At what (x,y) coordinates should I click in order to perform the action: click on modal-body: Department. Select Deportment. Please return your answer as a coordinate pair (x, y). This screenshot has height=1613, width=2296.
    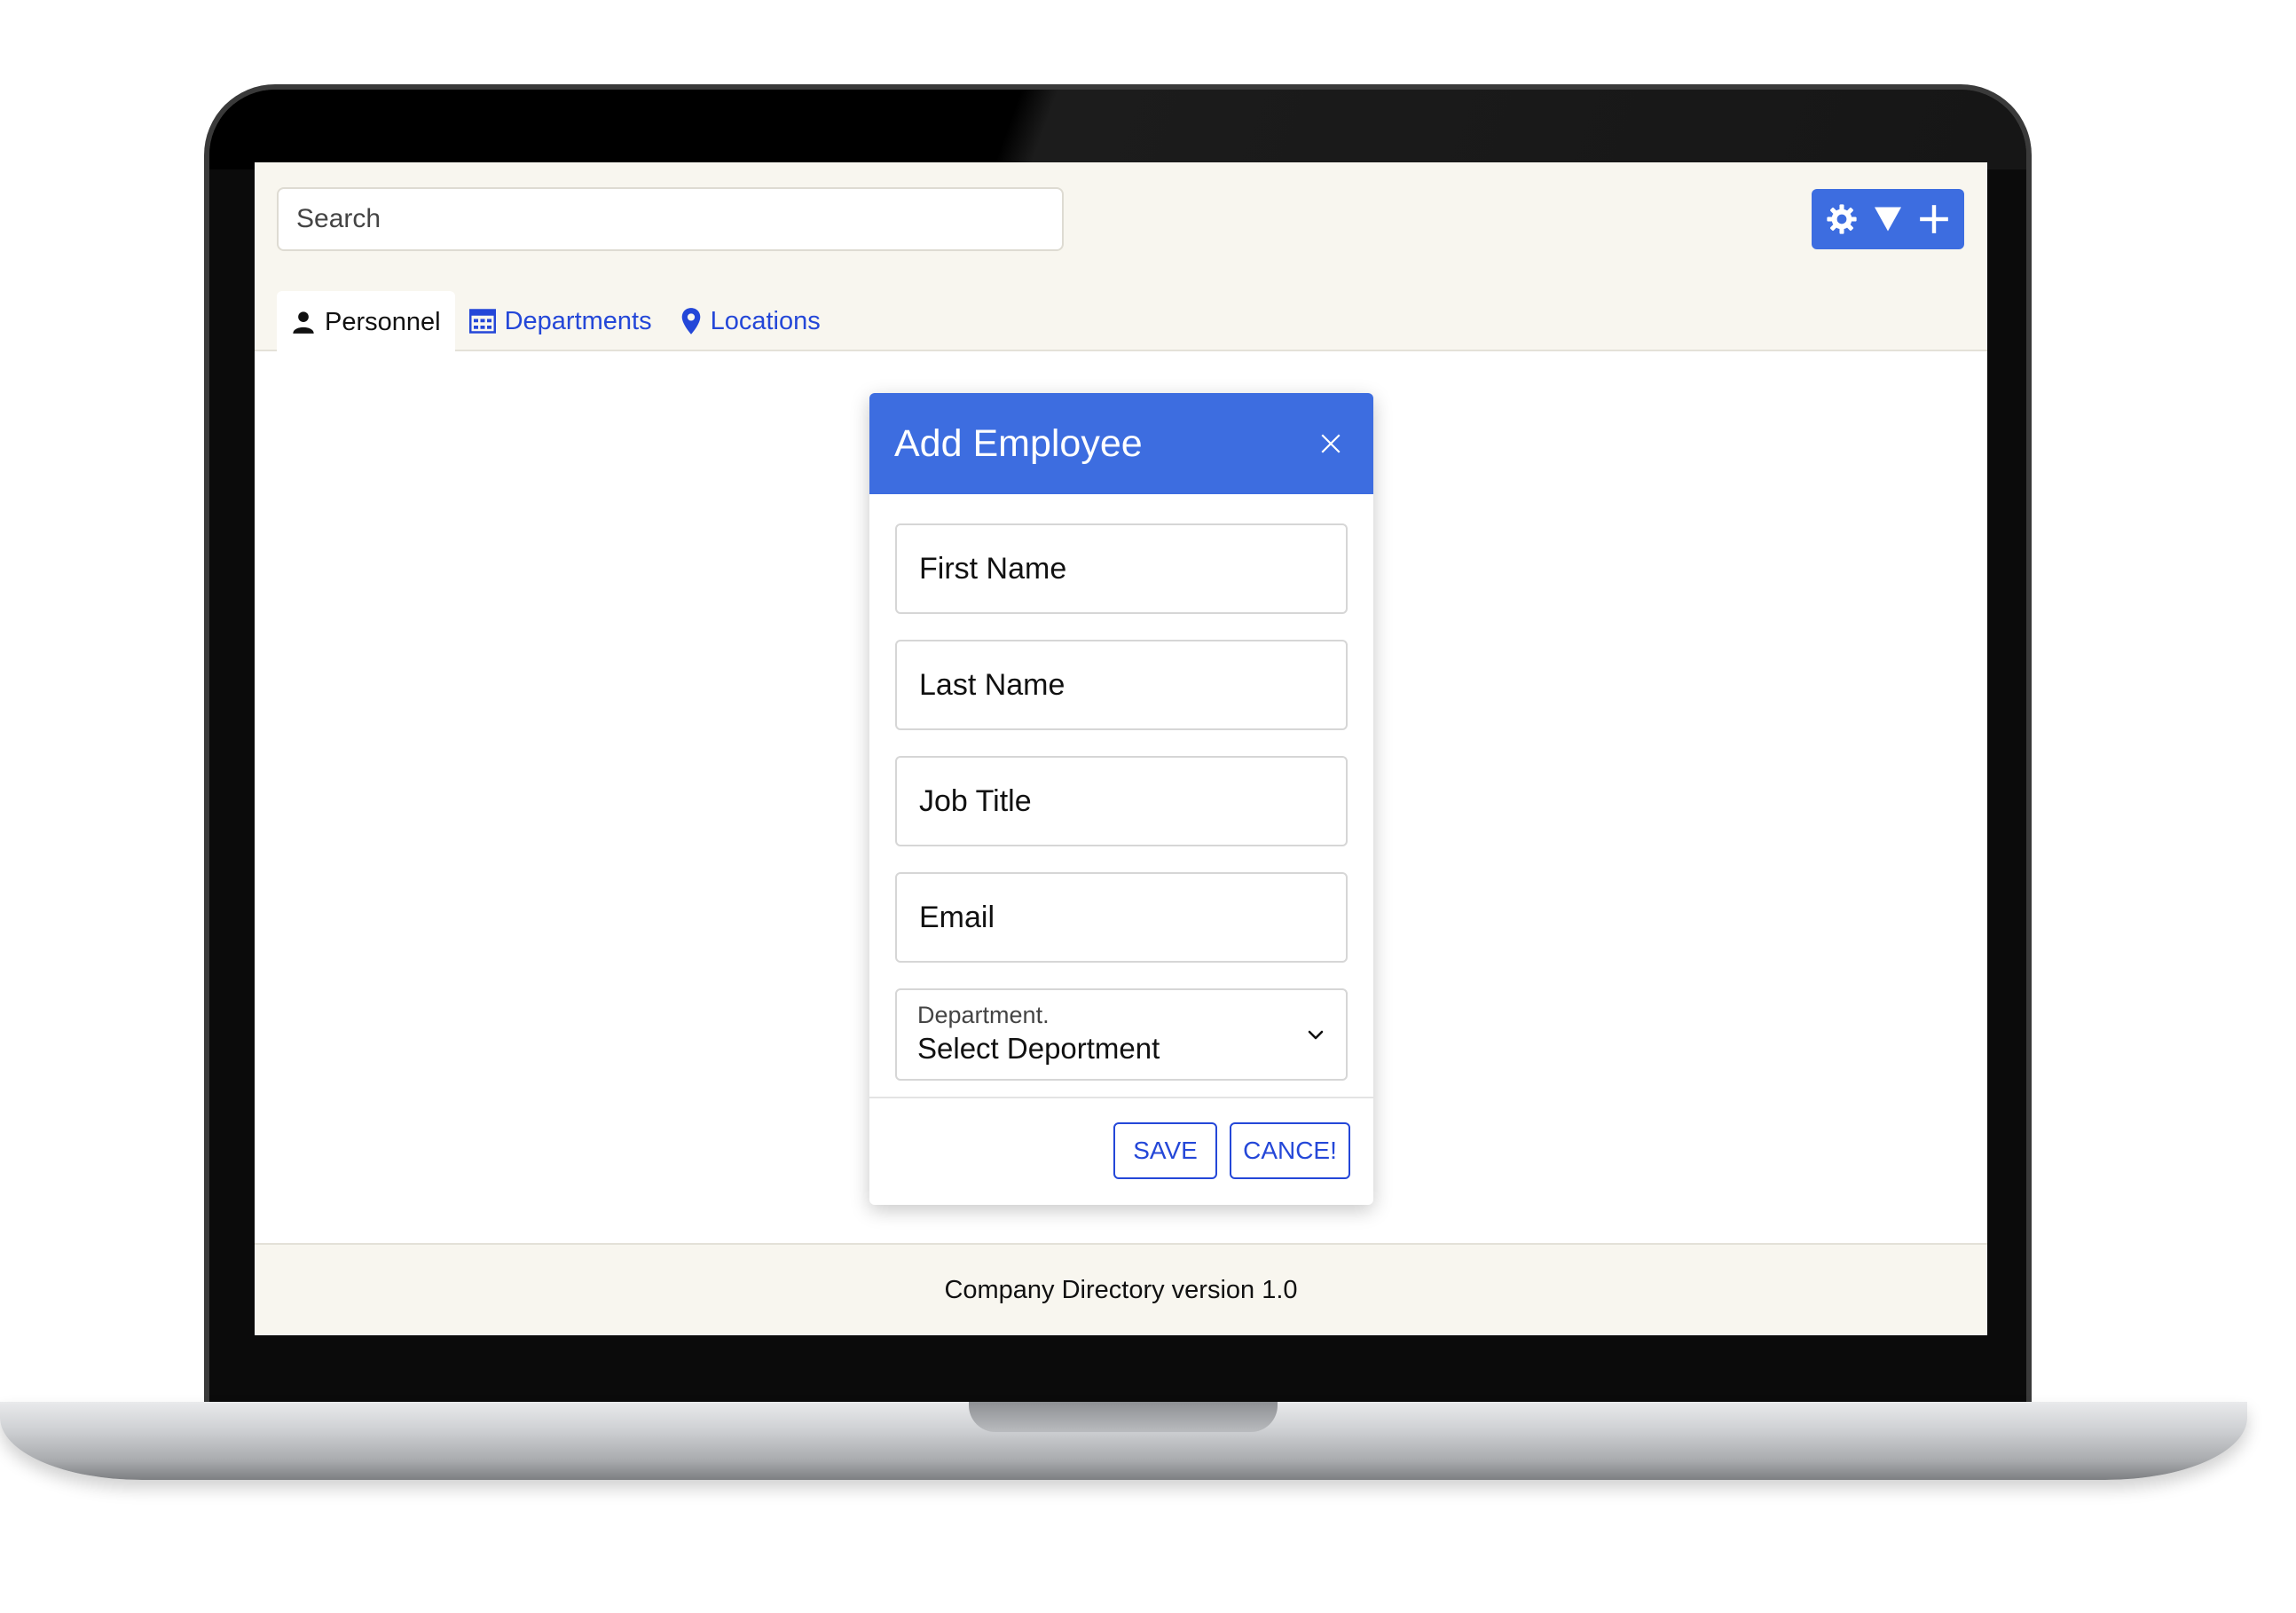
    Looking at the image, I should click on (1121, 787).